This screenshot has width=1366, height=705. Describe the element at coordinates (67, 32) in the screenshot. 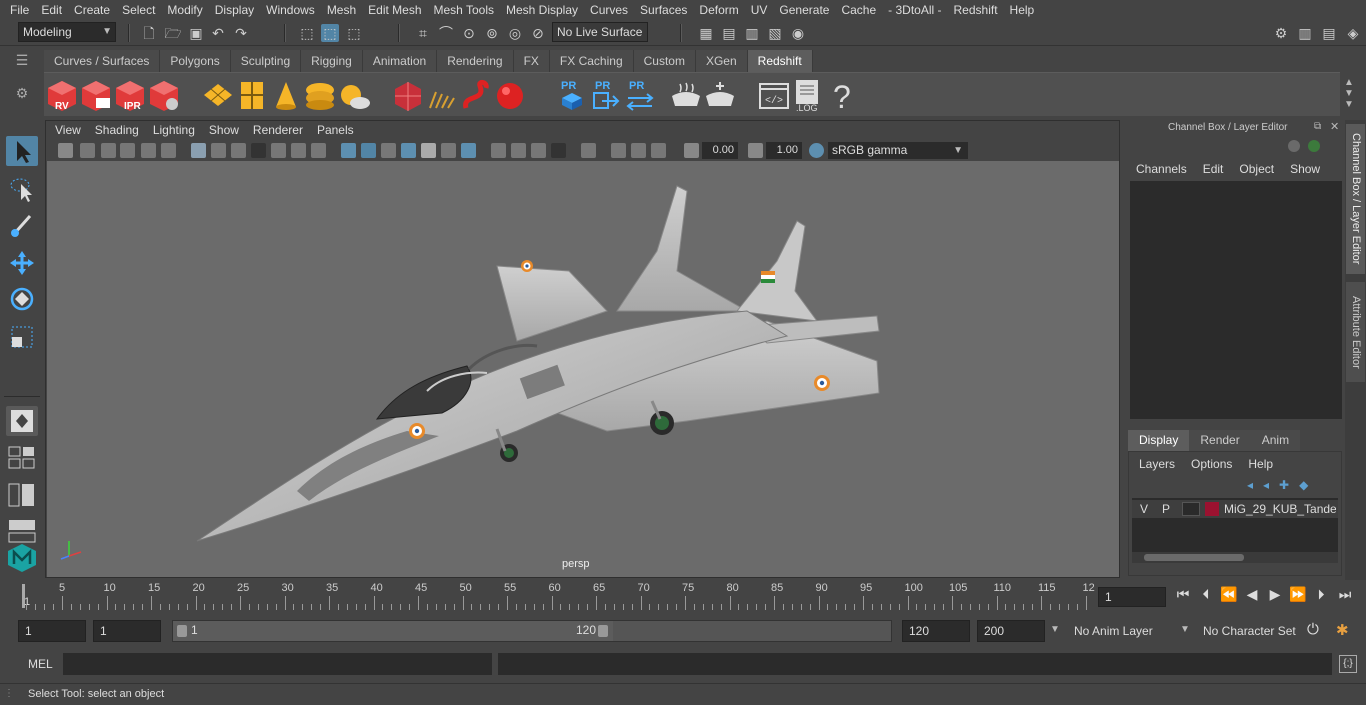

I see `mode-select: Modeling ▼` at that location.